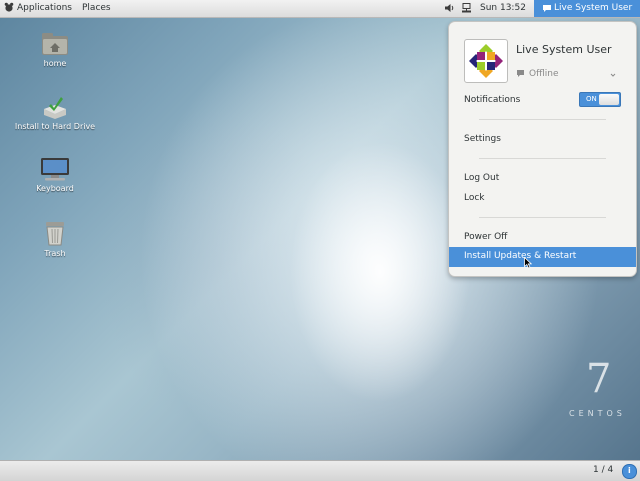  I want to click on clock: Sun 13:52, so click(503, 8).